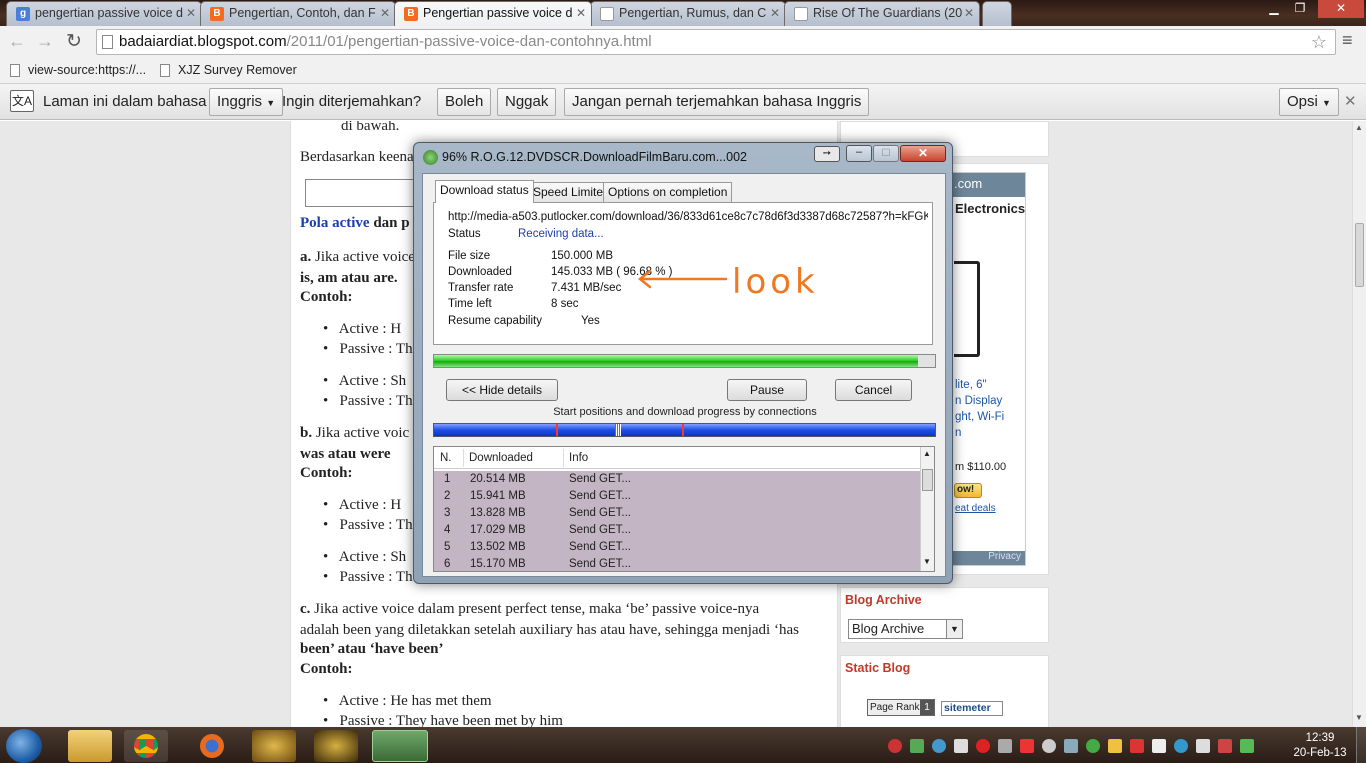  What do you see at coordinates (498, 513) in the screenshot?
I see `cell-downloaded: 13.828 MB` at bounding box center [498, 513].